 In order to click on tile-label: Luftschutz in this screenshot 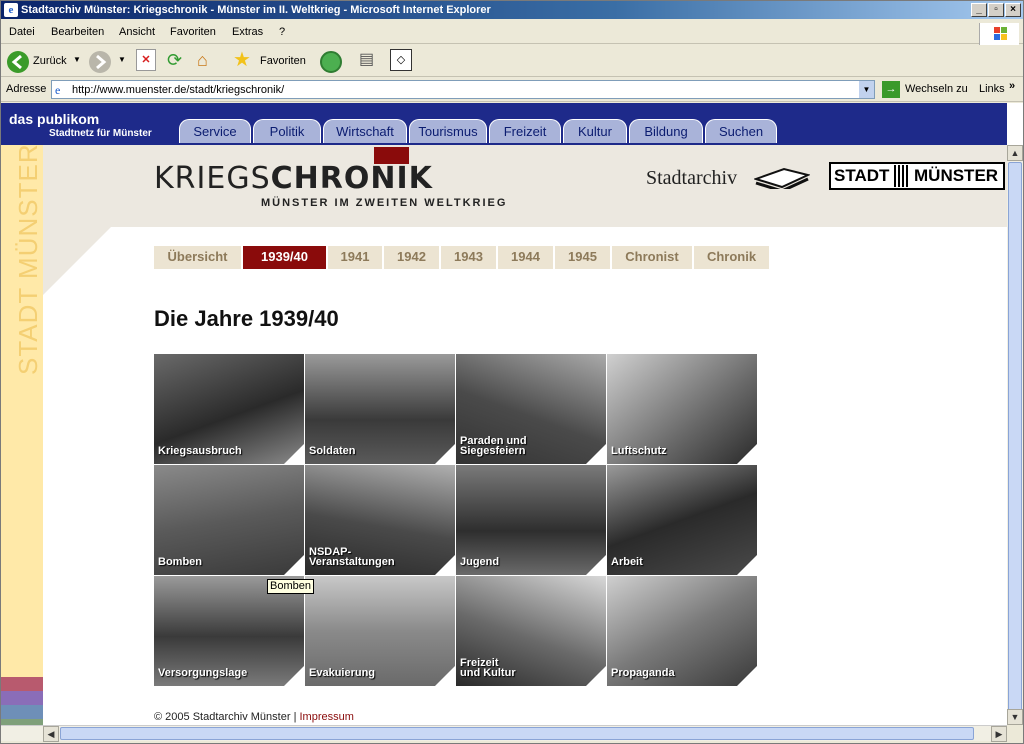, I will do `click(639, 451)`.